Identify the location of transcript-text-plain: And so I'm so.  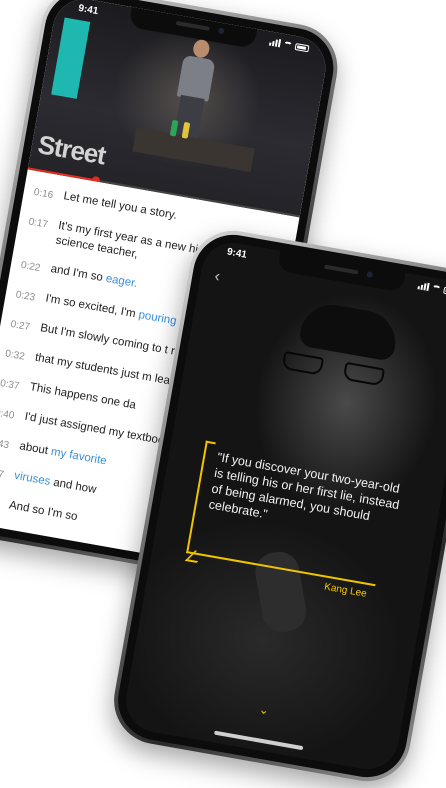
(43, 511).